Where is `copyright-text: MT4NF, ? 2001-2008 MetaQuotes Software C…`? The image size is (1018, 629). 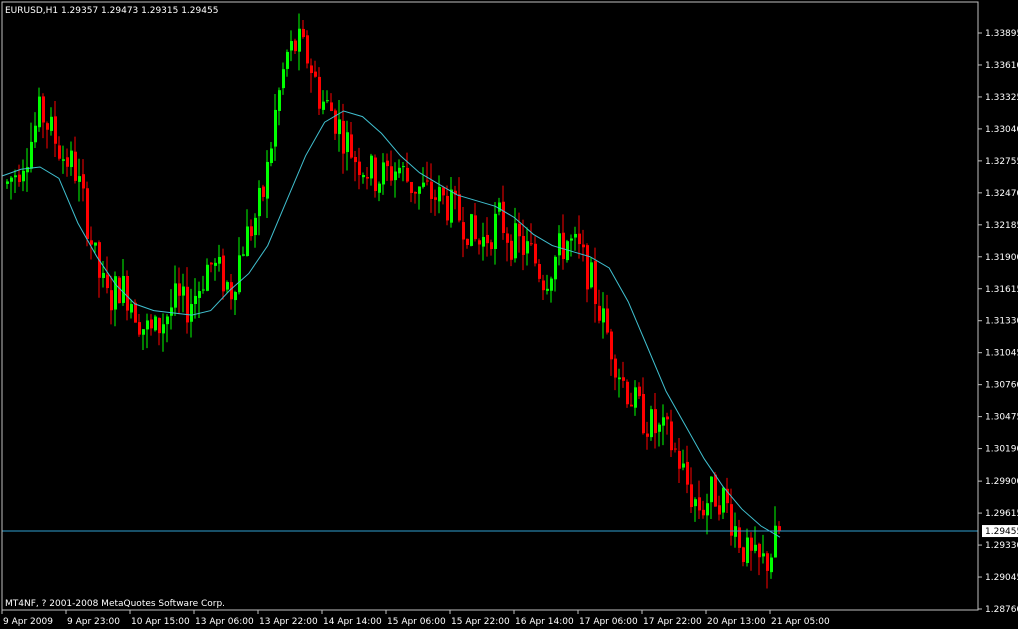 copyright-text: MT4NF, ? 2001-2008 MetaQuotes Software C… is located at coordinates (115, 604).